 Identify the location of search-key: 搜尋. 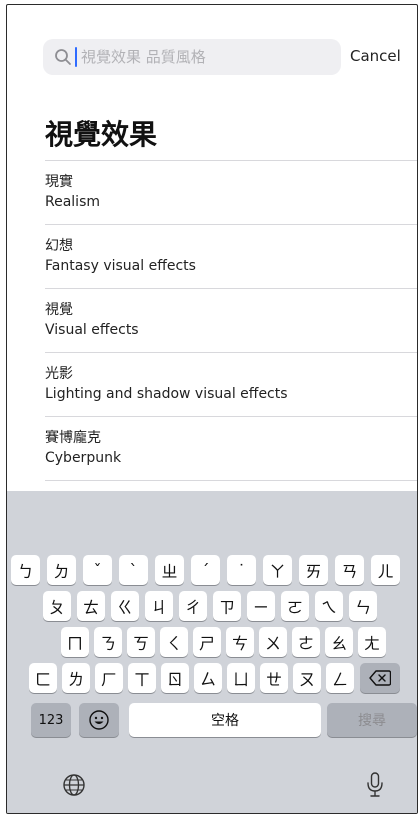
(372, 720).